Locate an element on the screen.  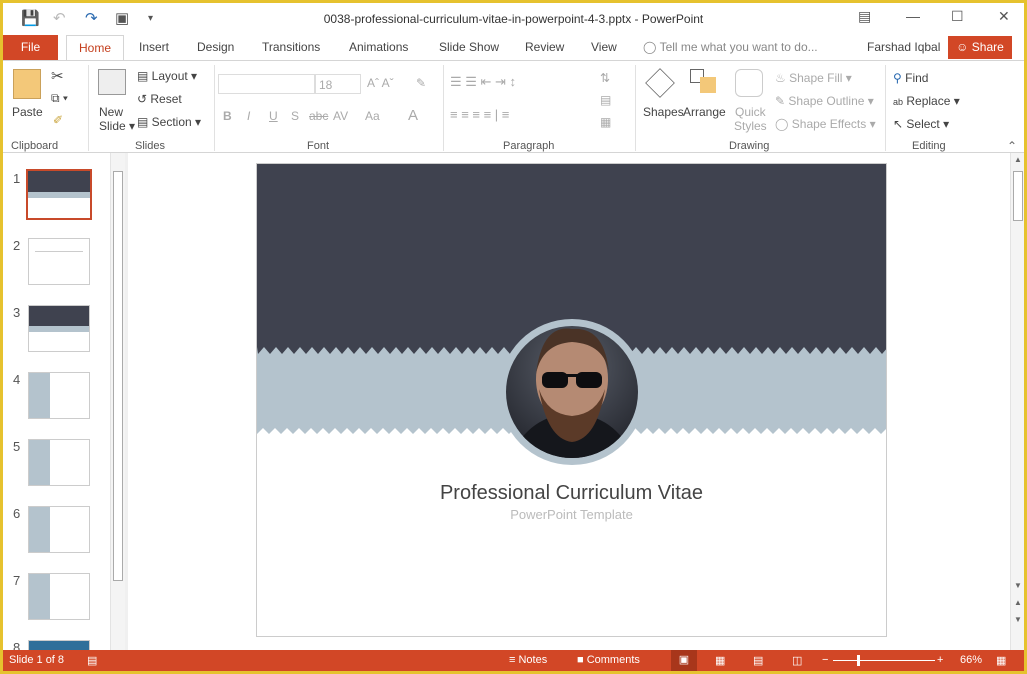
character-spacing-button: AV is located at coordinates (340, 116).